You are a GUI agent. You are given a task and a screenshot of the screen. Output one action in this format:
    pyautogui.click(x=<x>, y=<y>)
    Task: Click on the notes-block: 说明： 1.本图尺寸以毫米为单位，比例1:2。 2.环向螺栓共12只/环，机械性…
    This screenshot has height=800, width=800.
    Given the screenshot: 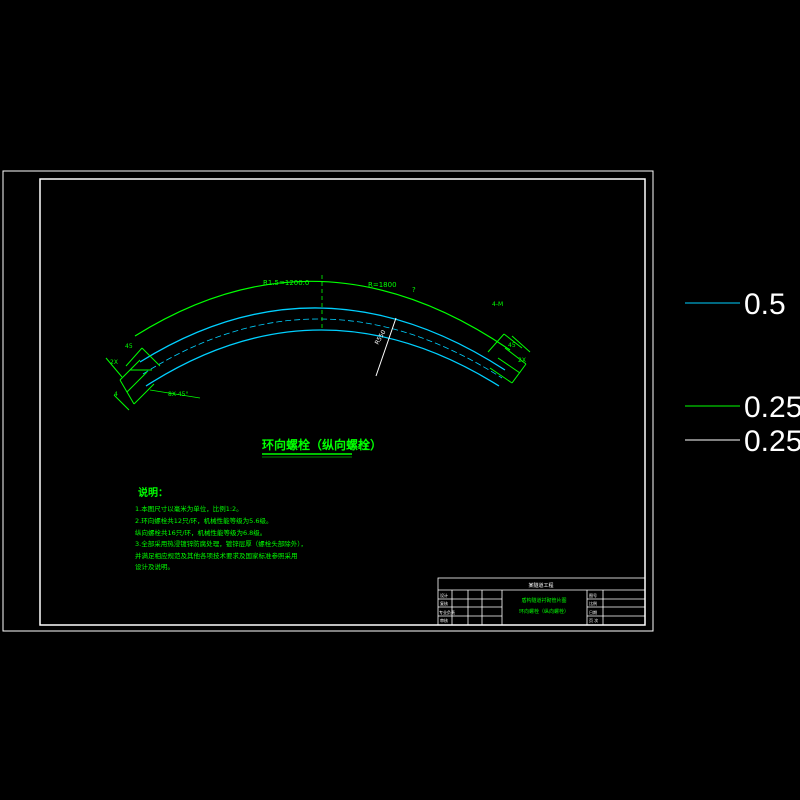 What is the action you would take?
    pyautogui.click(x=221, y=528)
    